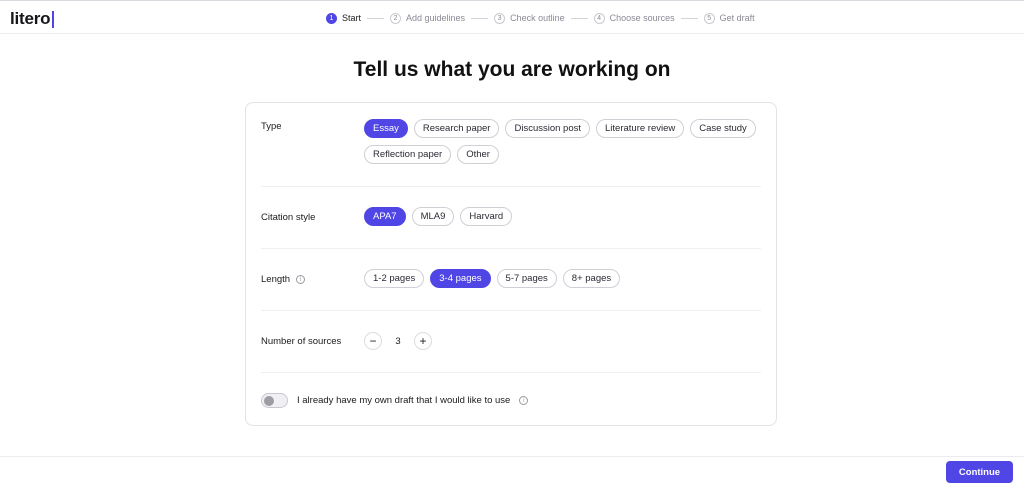 The width and height of the screenshot is (1024, 486). What do you see at coordinates (373, 341) in the screenshot?
I see `decrement-button: −` at bounding box center [373, 341].